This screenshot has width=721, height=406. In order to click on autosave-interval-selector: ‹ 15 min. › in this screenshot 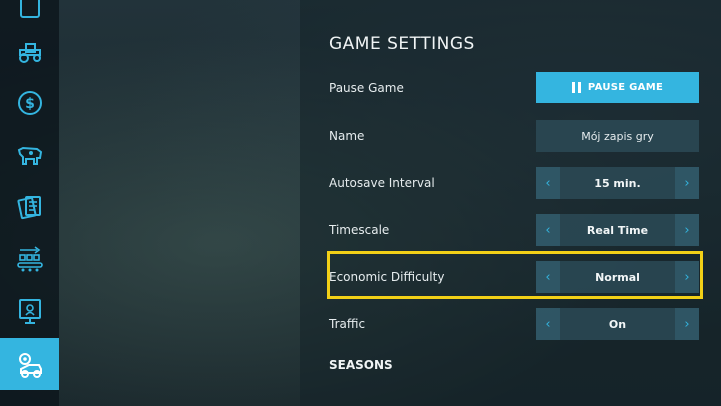, I will do `click(617, 183)`.